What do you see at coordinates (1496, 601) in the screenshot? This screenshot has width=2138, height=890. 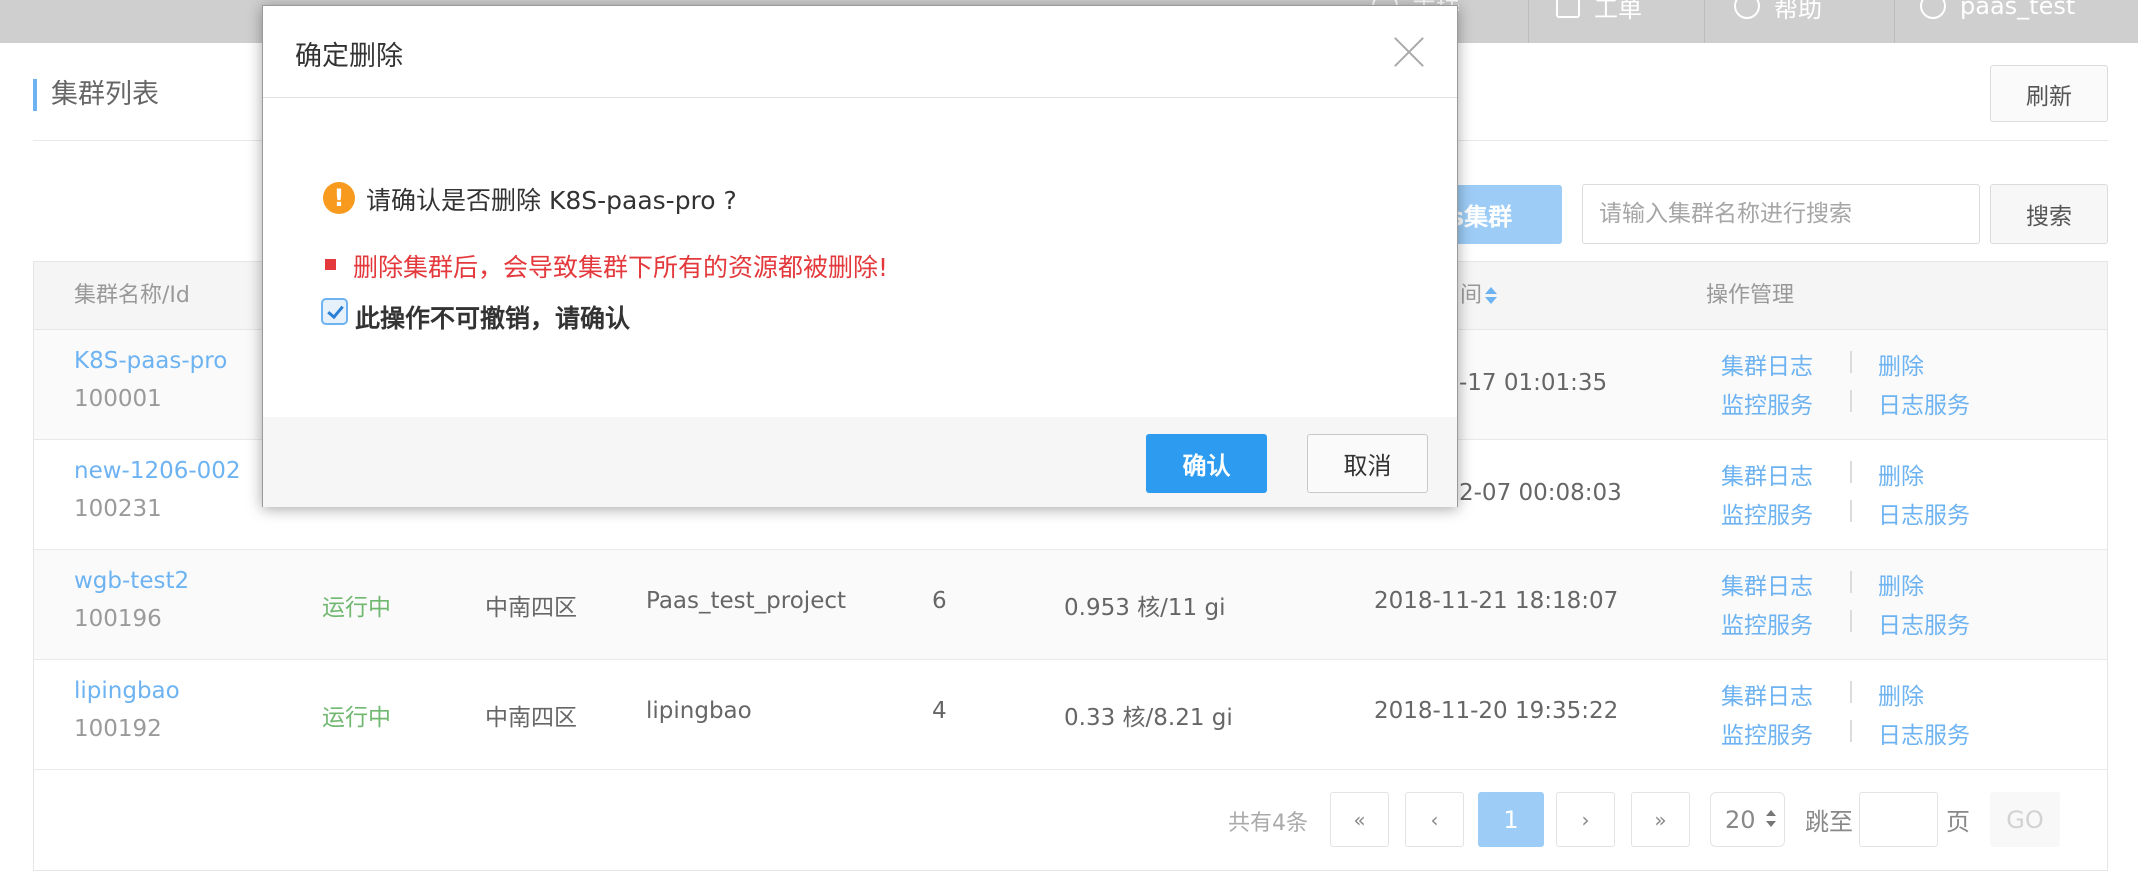 I see `cluster-created-time: 2018-11-21 18:18:07` at bounding box center [1496, 601].